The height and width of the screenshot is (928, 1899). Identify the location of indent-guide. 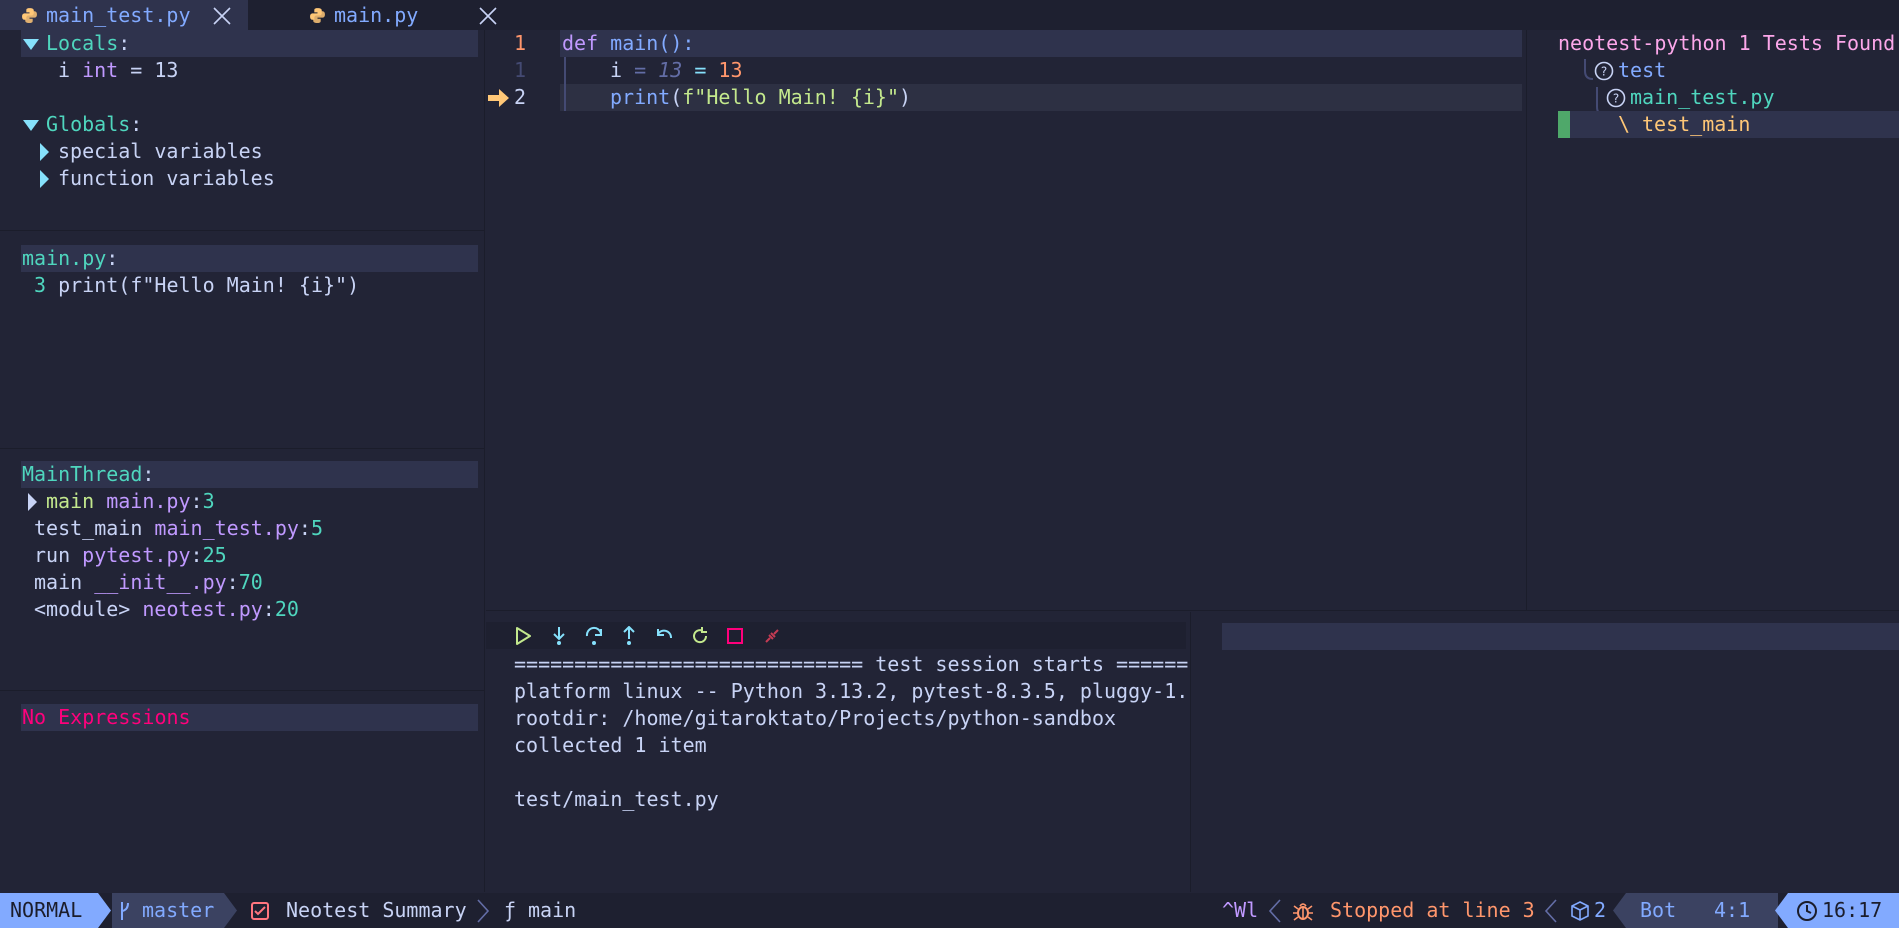
(565, 84).